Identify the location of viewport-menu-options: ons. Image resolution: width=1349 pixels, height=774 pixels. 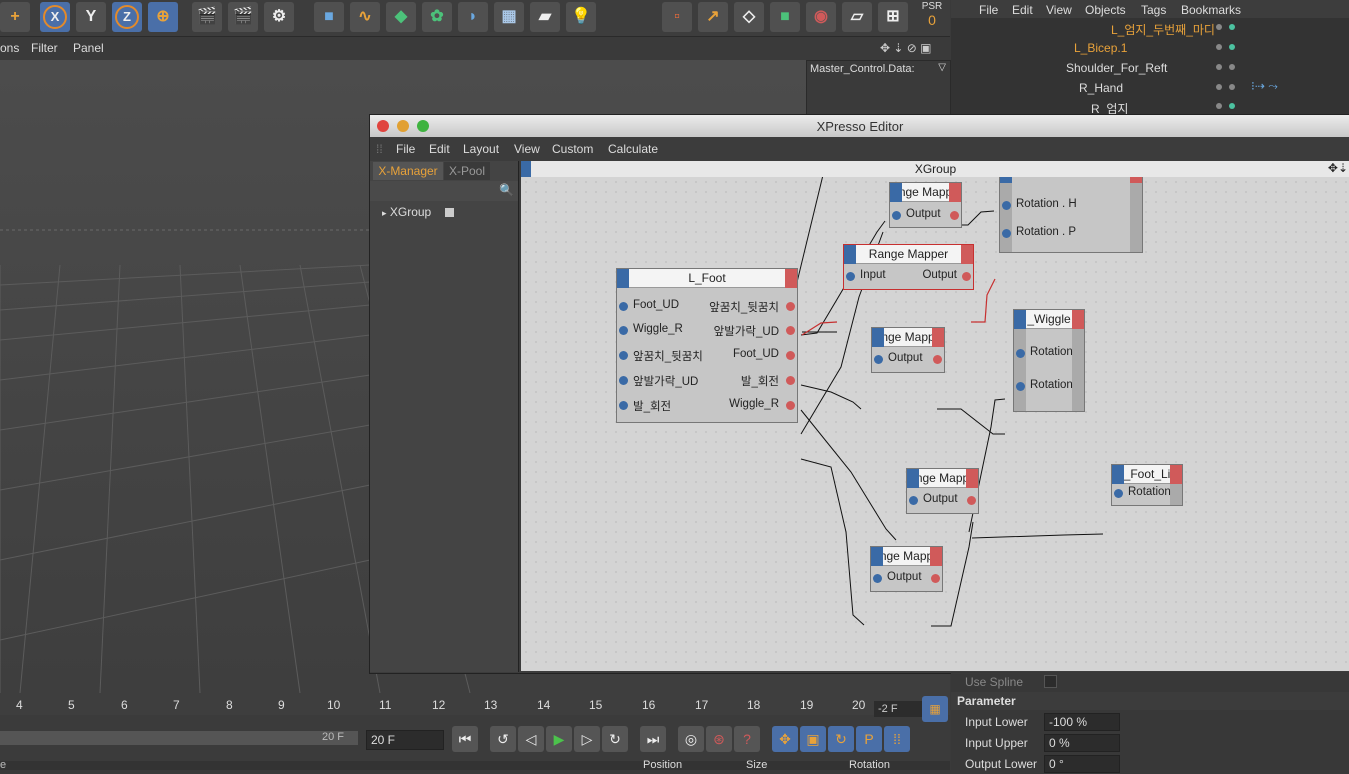
(9, 48).